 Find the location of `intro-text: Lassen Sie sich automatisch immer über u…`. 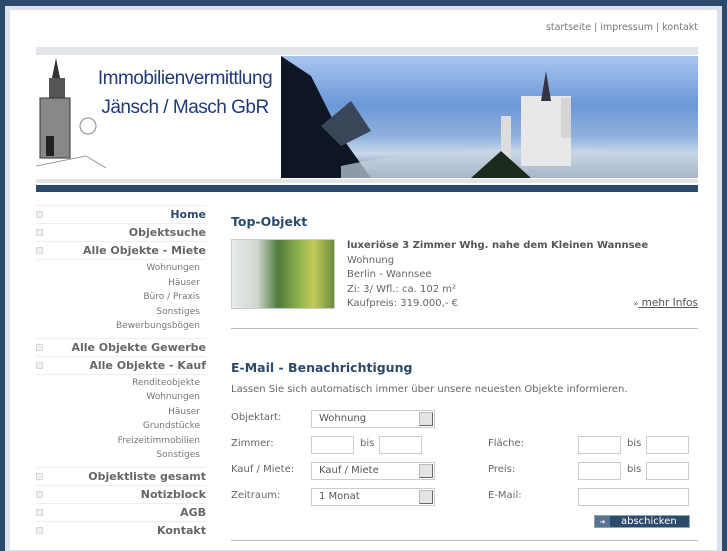

intro-text: Lassen Sie sich automatisch immer über u… is located at coordinates (429, 389).